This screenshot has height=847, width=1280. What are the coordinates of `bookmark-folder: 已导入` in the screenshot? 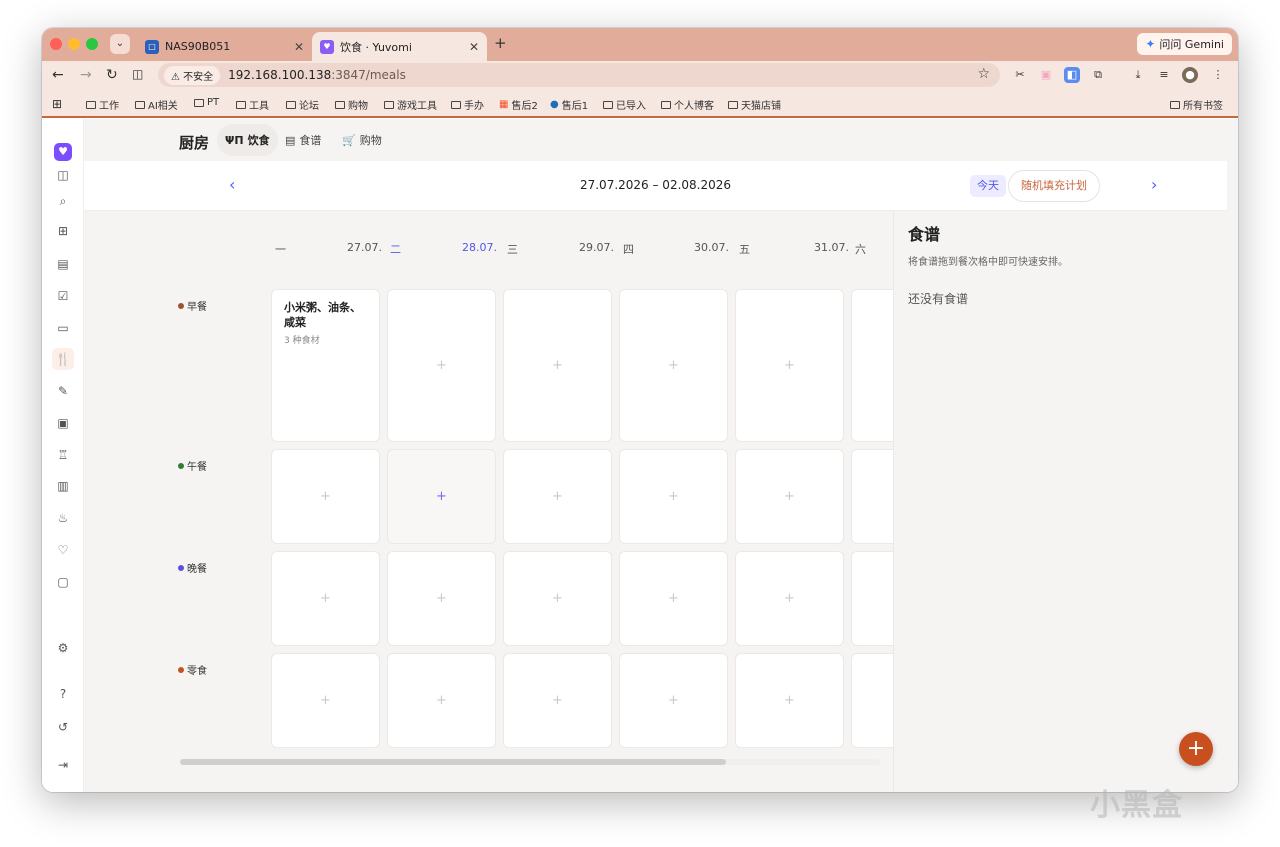 It's located at (624, 104).